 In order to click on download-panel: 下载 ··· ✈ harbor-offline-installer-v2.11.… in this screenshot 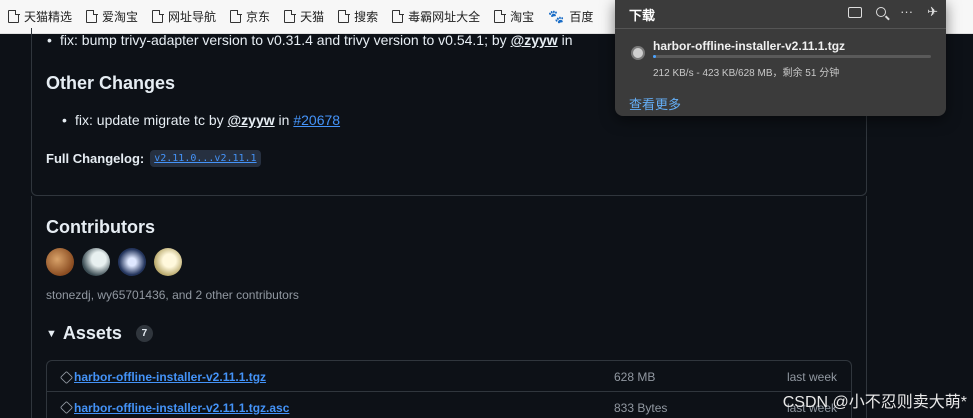, I will do `click(780, 58)`.